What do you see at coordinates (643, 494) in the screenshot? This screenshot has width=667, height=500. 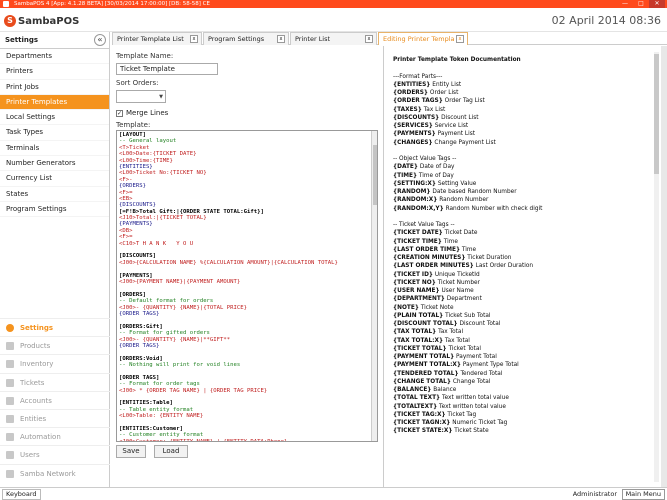 I see `main-menu-button: Main Menu` at bounding box center [643, 494].